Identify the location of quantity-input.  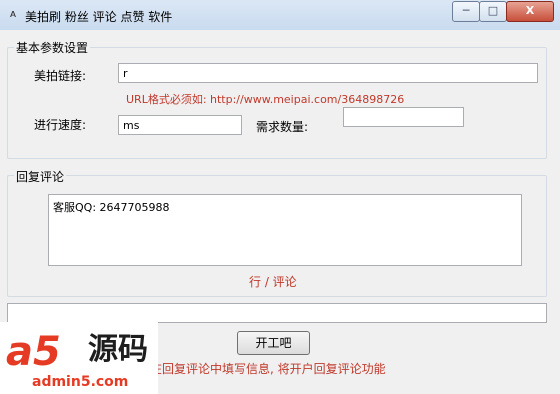
(403, 117).